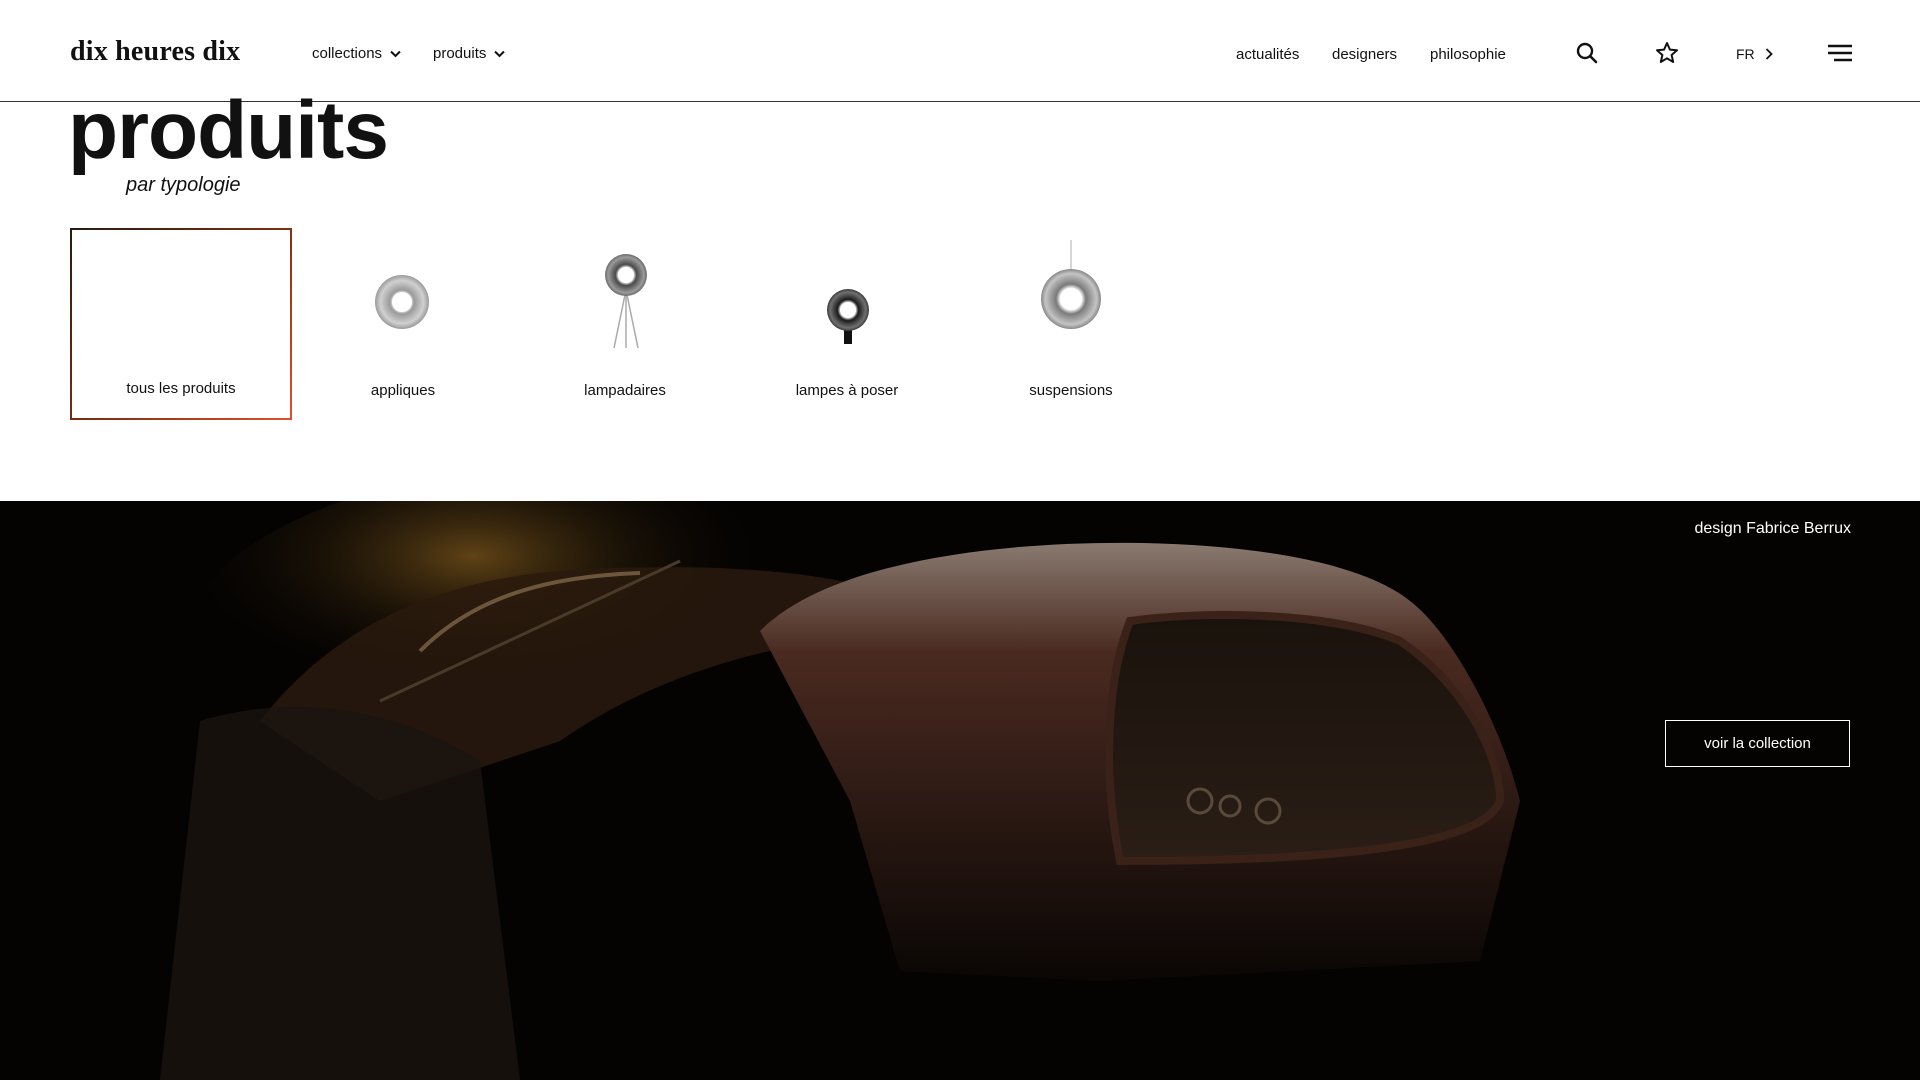 The height and width of the screenshot is (1080, 1920). What do you see at coordinates (1468, 54) in the screenshot?
I see `nav-philosophie: philosophie` at bounding box center [1468, 54].